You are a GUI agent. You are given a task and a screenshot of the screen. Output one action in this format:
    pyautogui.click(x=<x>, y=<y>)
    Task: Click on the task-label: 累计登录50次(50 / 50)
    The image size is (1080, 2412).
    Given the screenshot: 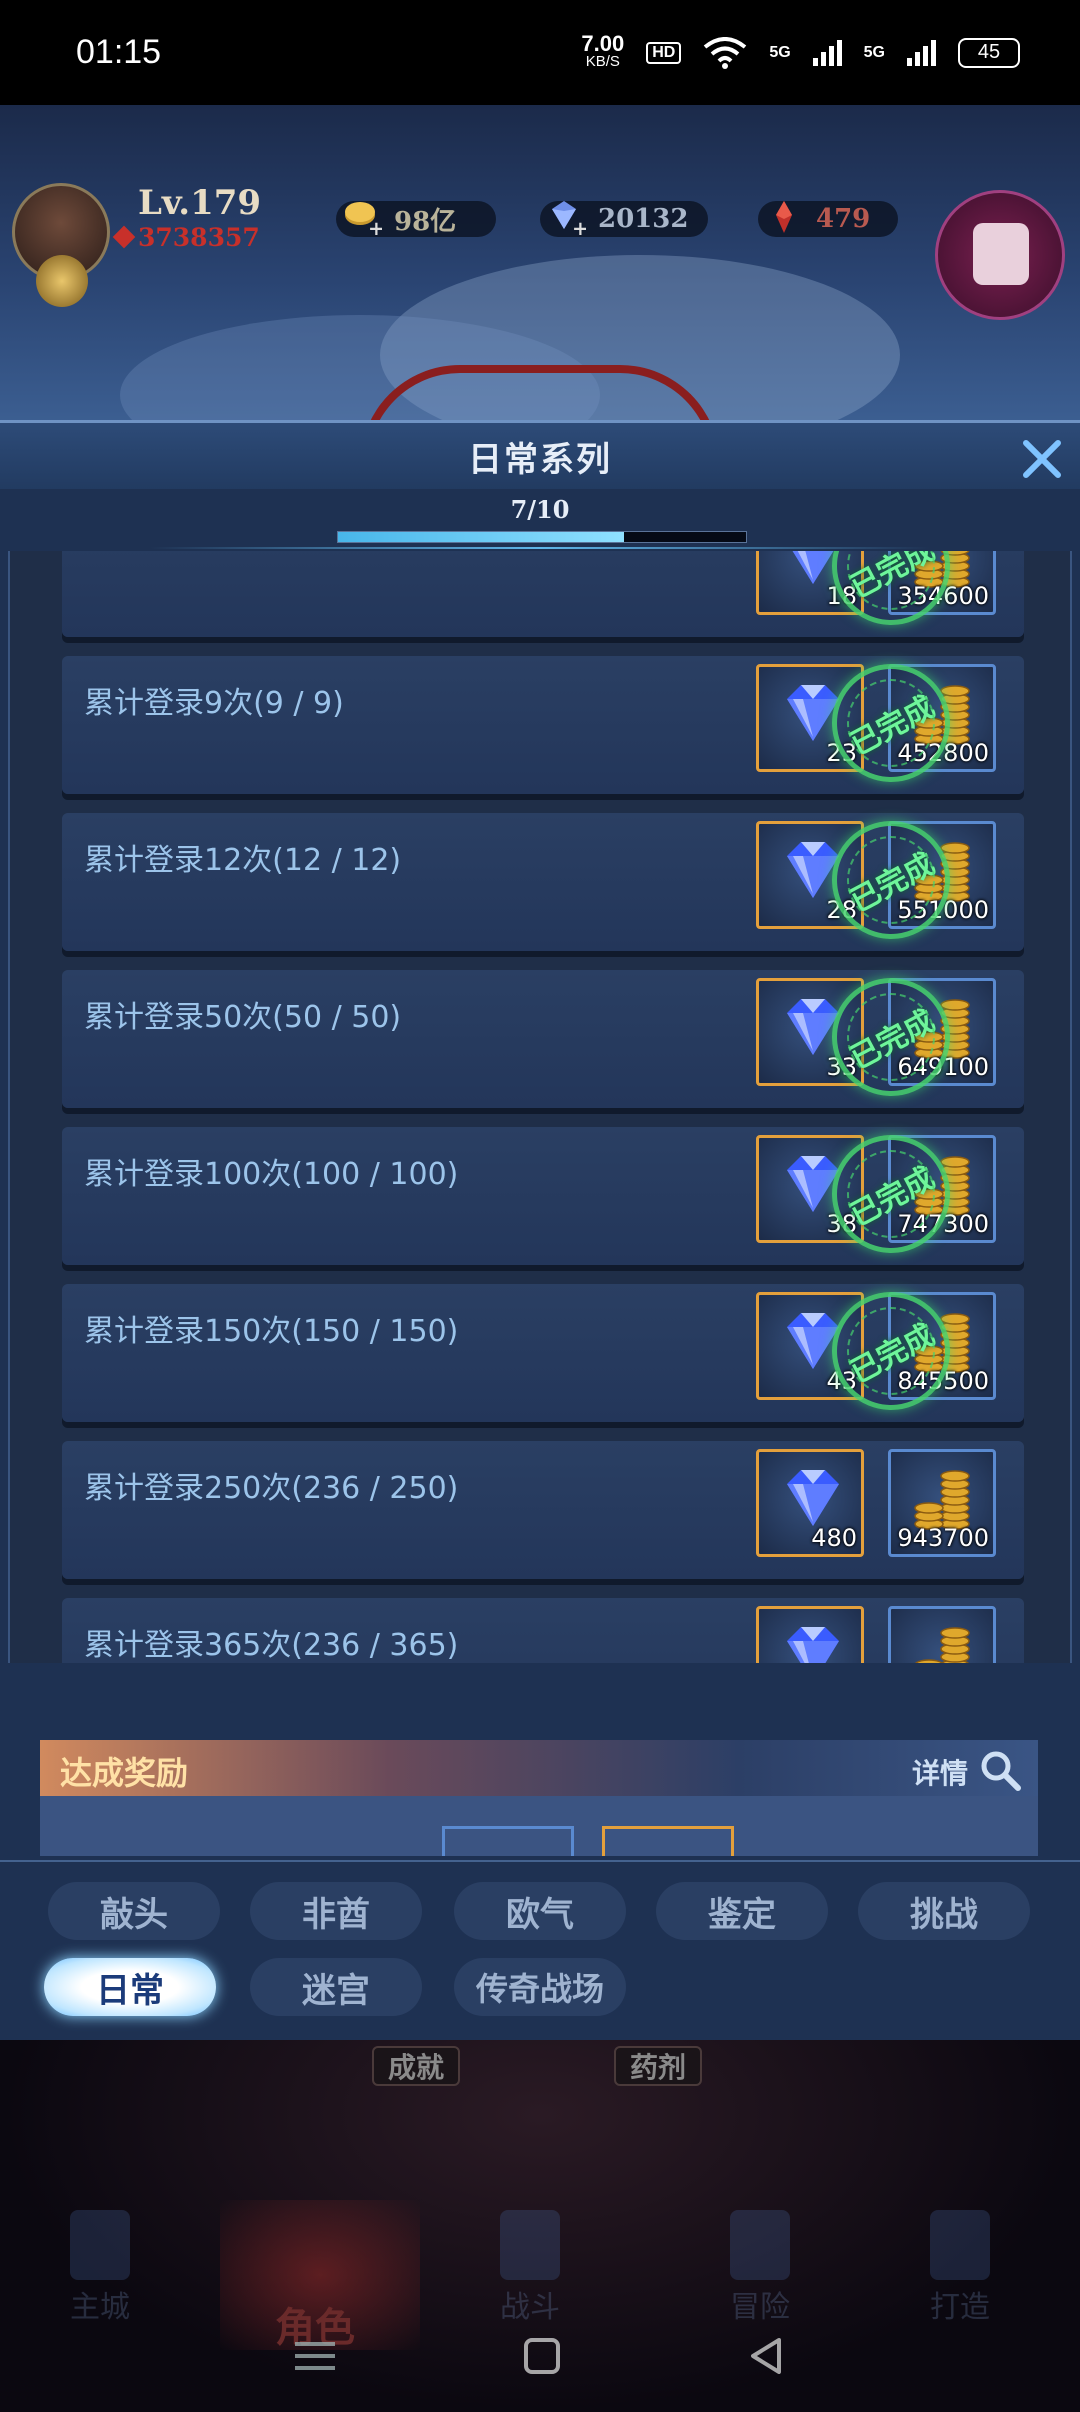 What is the action you would take?
    pyautogui.click(x=243, y=1017)
    